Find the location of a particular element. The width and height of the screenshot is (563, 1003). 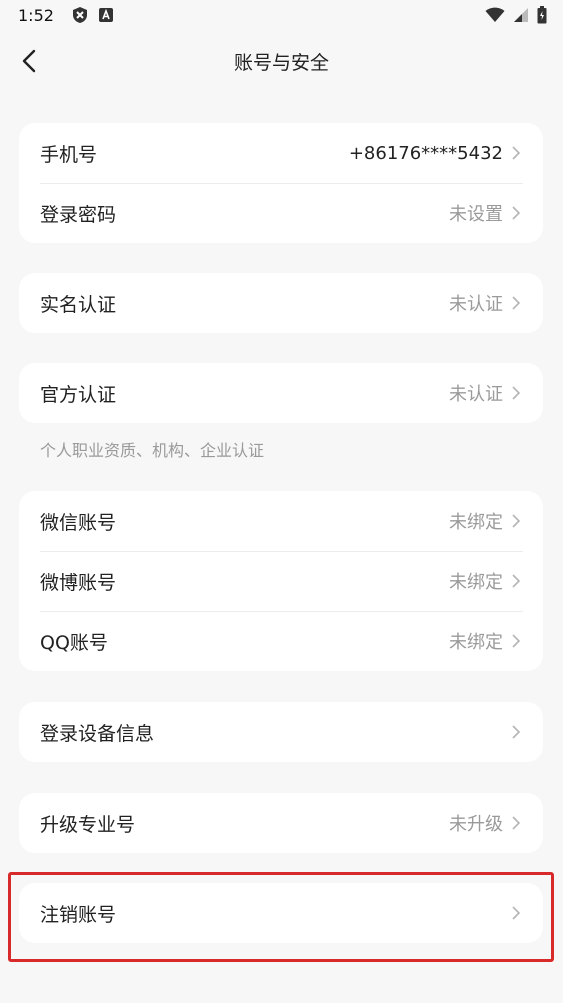

page-title: 账号与安全 is located at coordinates (281, 62).